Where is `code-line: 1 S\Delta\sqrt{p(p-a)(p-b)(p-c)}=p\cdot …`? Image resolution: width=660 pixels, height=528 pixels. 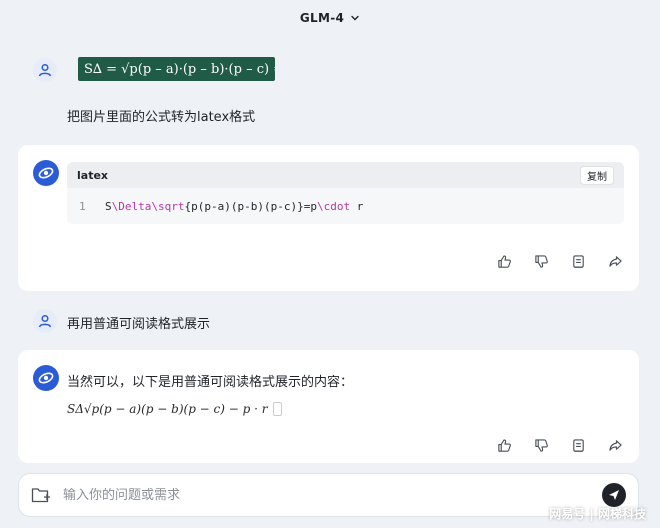 code-line: 1 S\Delta\sqrt{p(p-a)(p-b)(p-c)}=p\cdot … is located at coordinates (345, 206).